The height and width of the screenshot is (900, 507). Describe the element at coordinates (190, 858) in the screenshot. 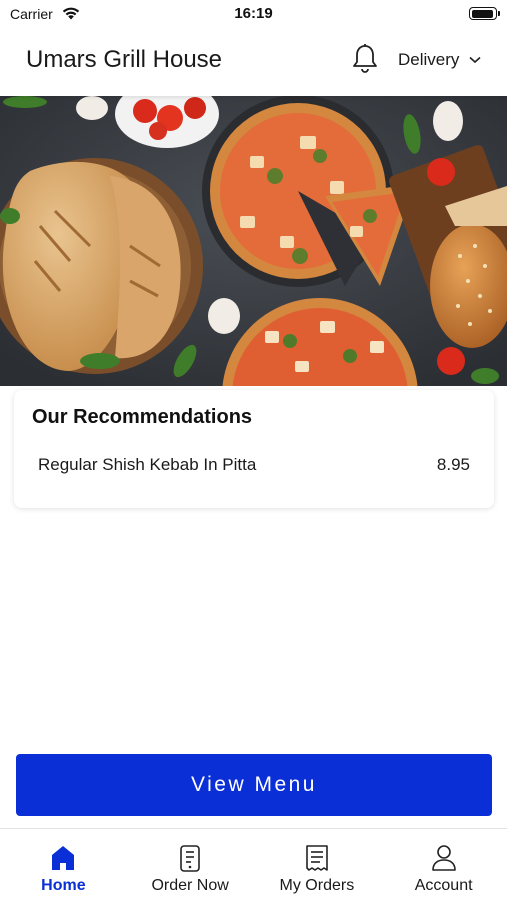

I see `order-icon` at that location.